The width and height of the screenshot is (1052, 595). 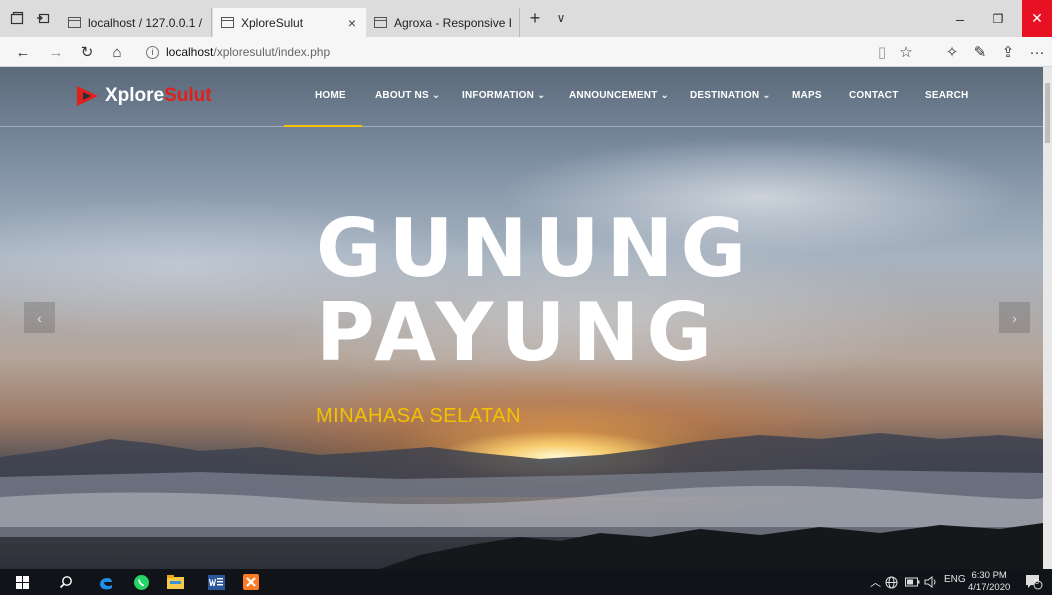 I want to click on reading-view-icon: ▯, so click(x=882, y=52).